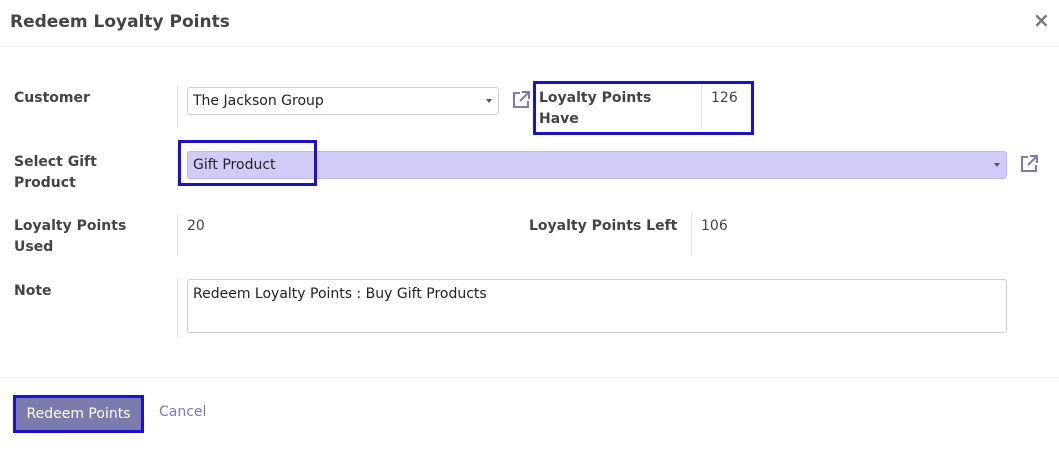  Describe the element at coordinates (597, 165) in the screenshot. I see `gift-product-select: Gift Product` at that location.